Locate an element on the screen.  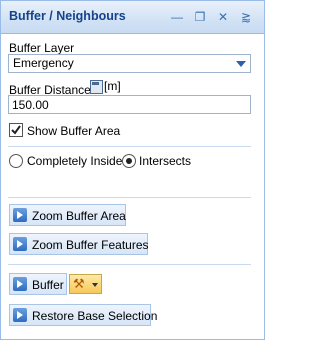
panel-title: Buffer / Neighbours is located at coordinates (67, 16).